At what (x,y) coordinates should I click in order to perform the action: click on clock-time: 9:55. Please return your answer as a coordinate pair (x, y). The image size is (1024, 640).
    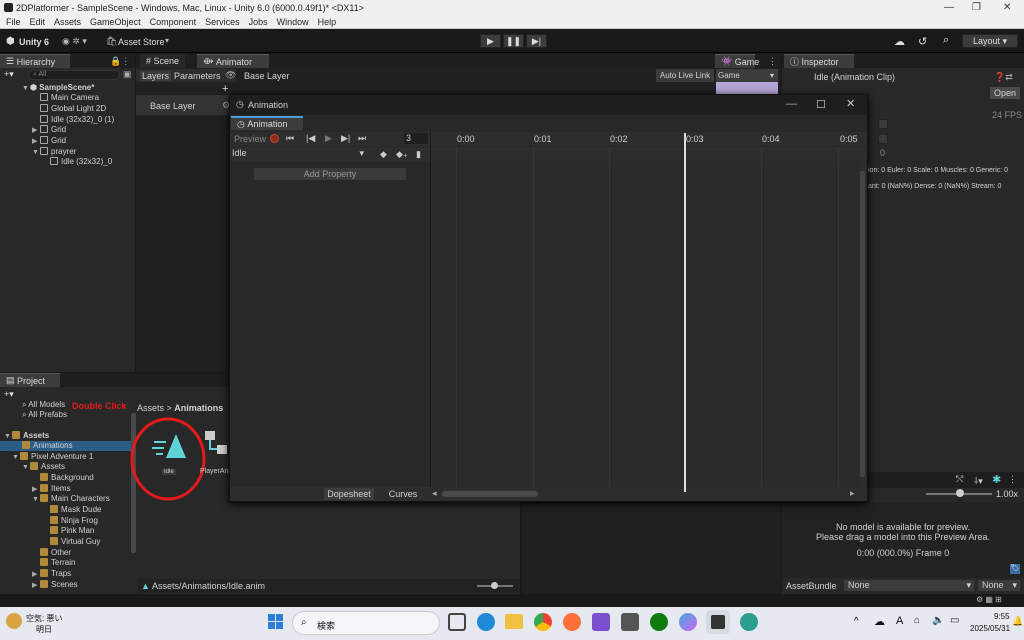
    Looking at the image, I should click on (1002, 616).